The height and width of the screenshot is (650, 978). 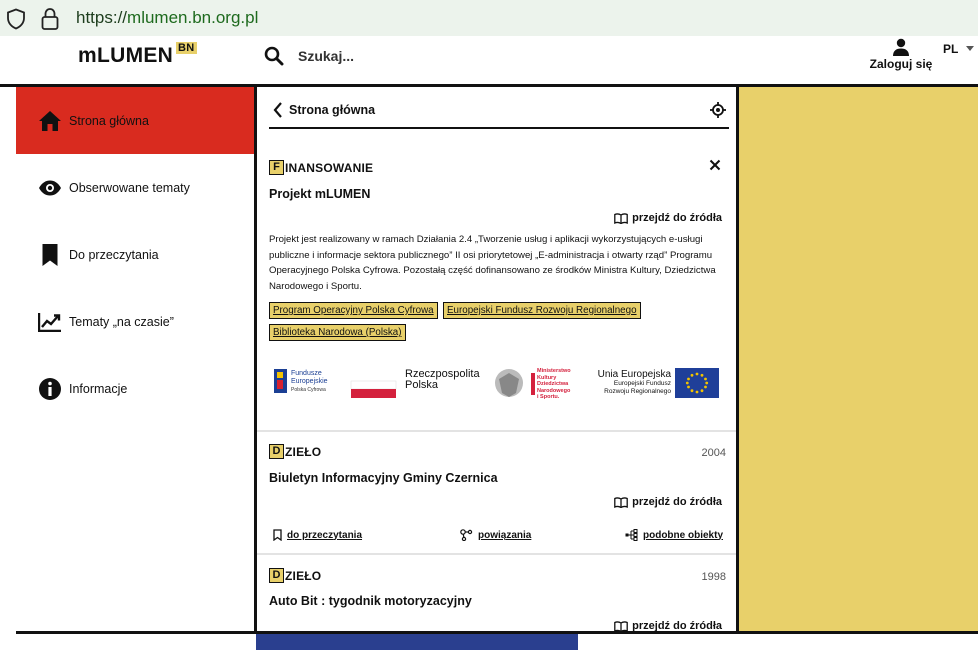 What do you see at coordinates (631, 535) in the screenshot?
I see `hierarchy-icon` at bounding box center [631, 535].